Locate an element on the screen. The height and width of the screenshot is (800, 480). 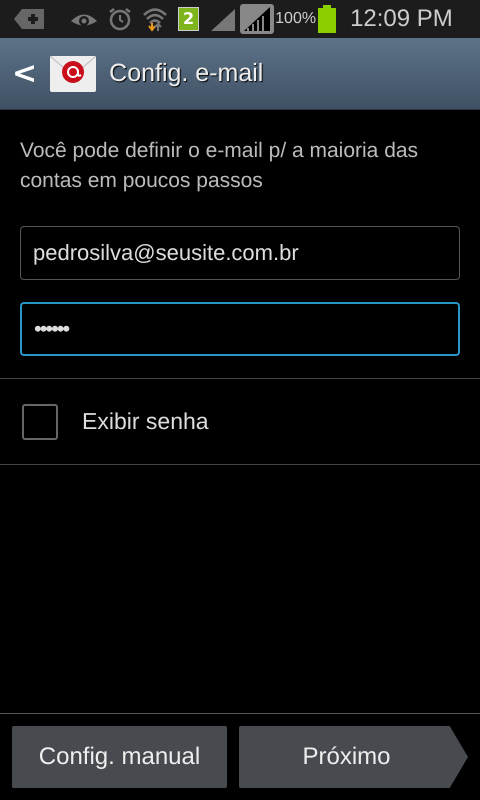
battery-icon is located at coordinates (327, 19).